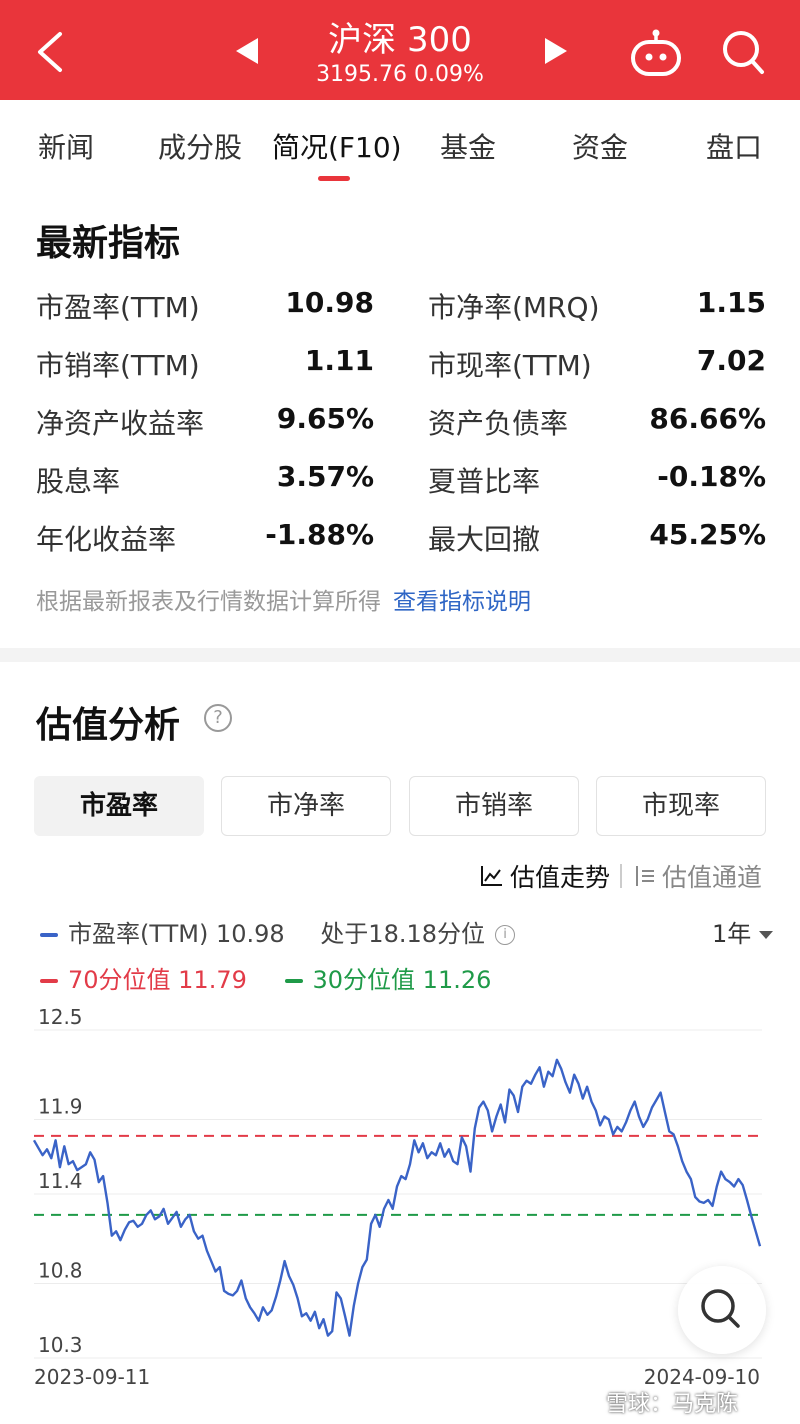 The image size is (800, 1424). What do you see at coordinates (462, 602) in the screenshot?
I see `metric-explanation-link: 查看指标说明` at bounding box center [462, 602].